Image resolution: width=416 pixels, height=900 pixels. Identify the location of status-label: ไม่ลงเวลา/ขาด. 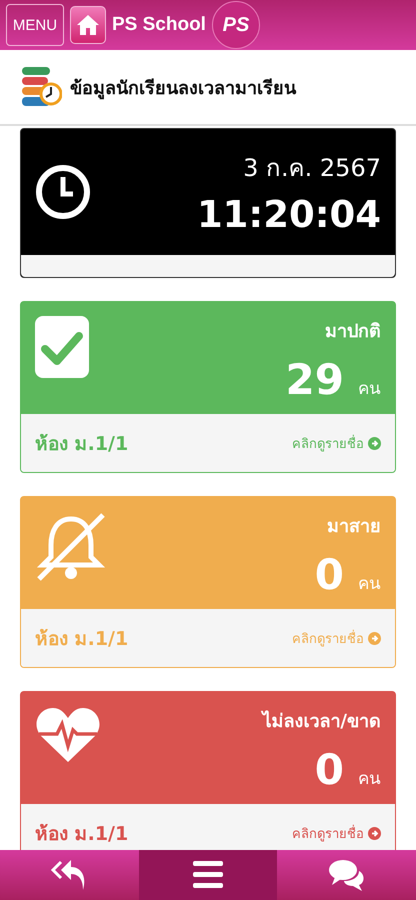
(321, 721).